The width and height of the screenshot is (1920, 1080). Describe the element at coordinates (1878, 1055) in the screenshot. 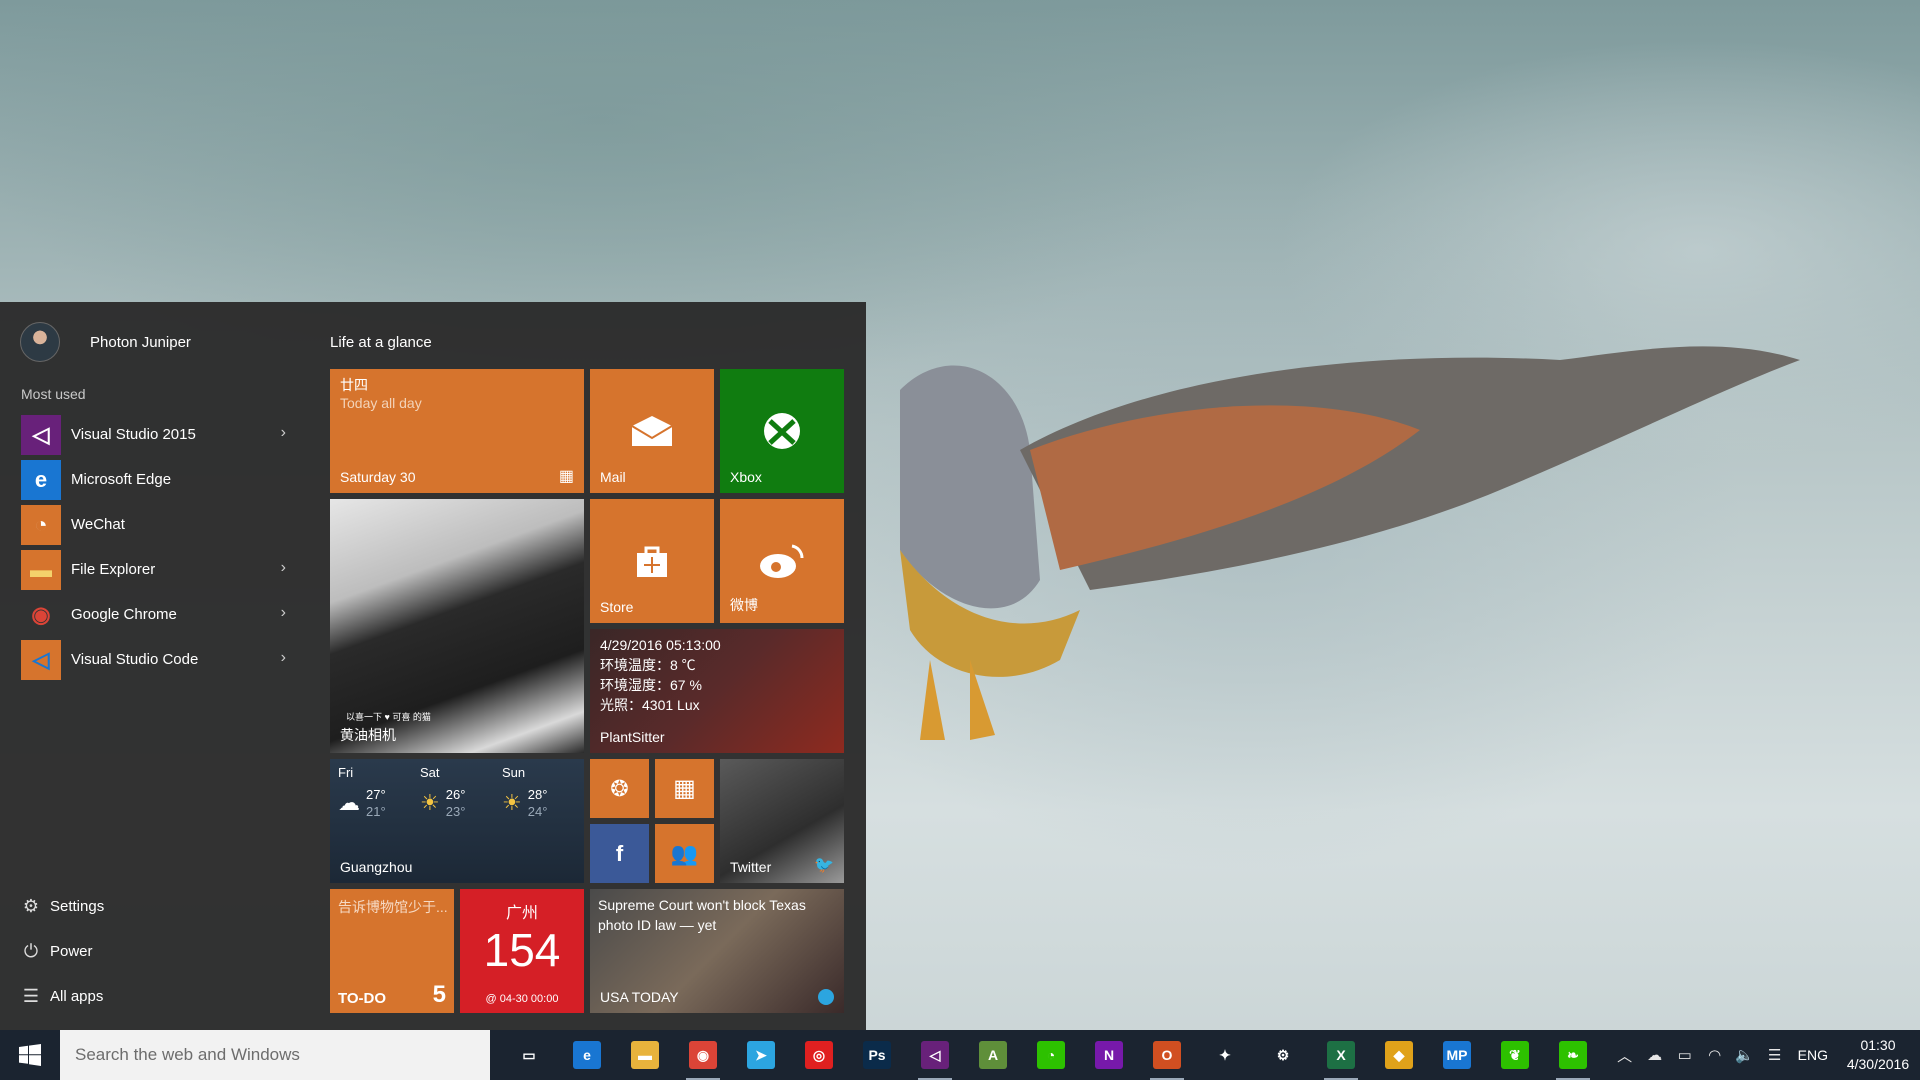

I see `clock: 01:30 4/30/2016` at that location.